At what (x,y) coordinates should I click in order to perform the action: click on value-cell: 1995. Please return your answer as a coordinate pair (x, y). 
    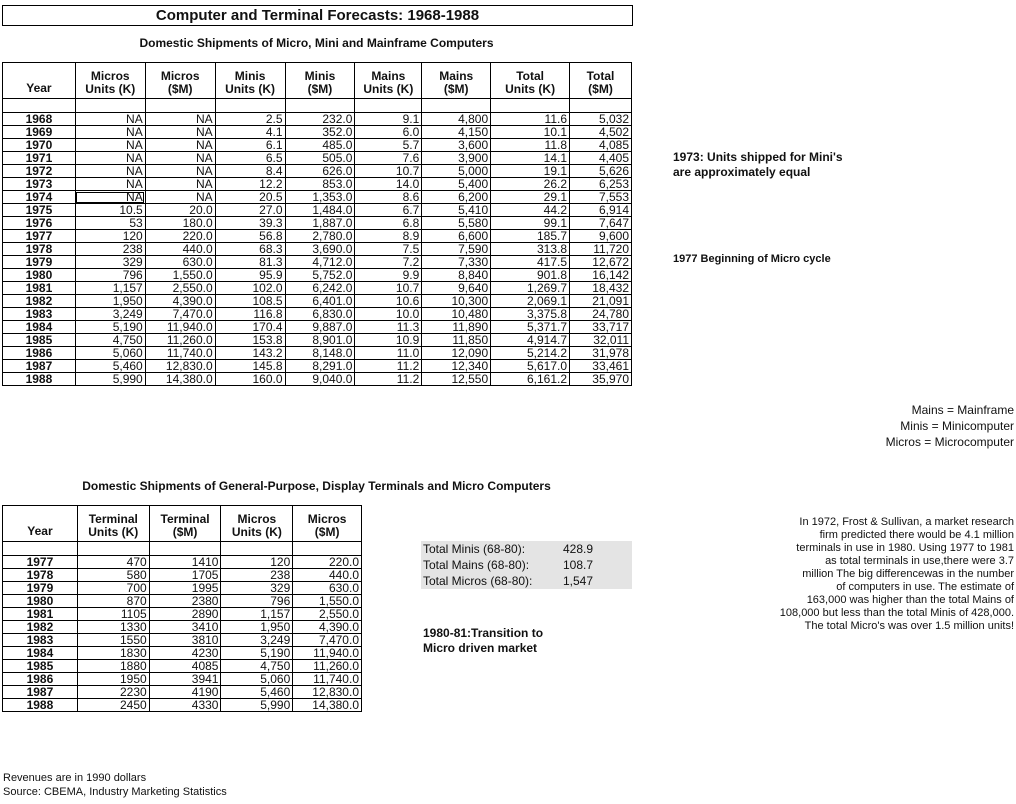
    Looking at the image, I should click on (185, 588).